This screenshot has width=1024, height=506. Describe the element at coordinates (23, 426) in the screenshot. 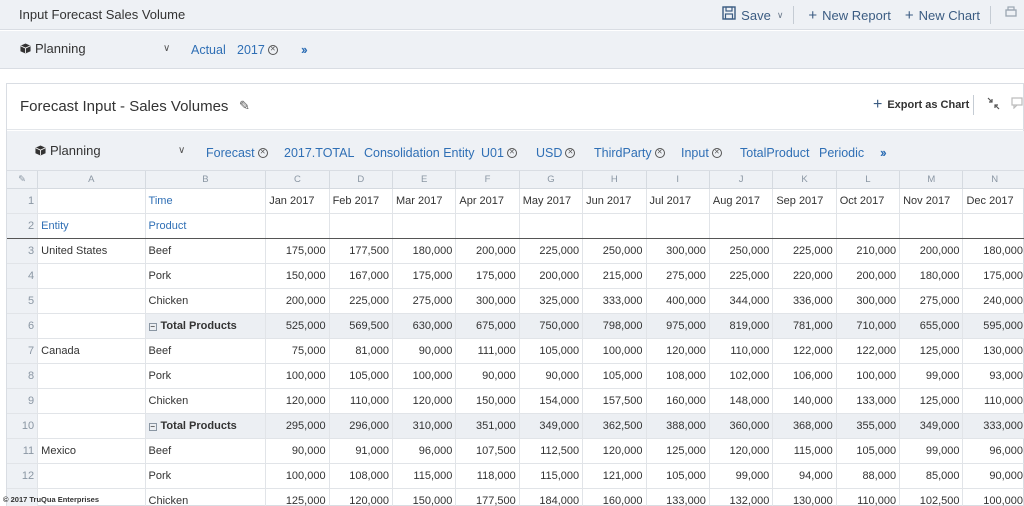

I see `row-number: 10` at that location.